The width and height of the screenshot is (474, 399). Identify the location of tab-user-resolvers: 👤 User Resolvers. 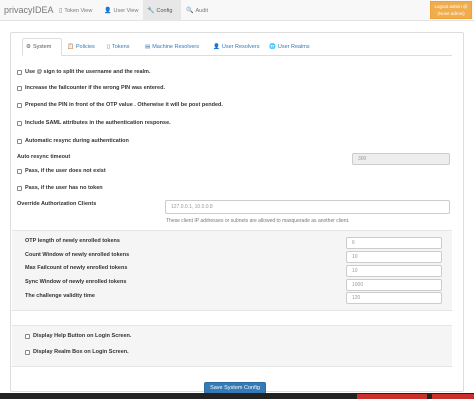
(236, 47).